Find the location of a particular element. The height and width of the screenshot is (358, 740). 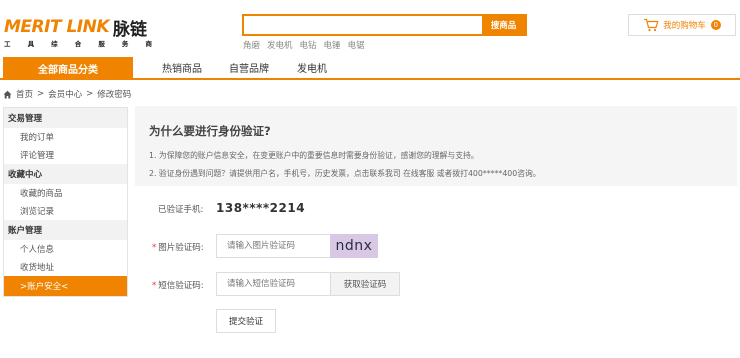

image-code-label: * 图片验证码: is located at coordinates (178, 247).